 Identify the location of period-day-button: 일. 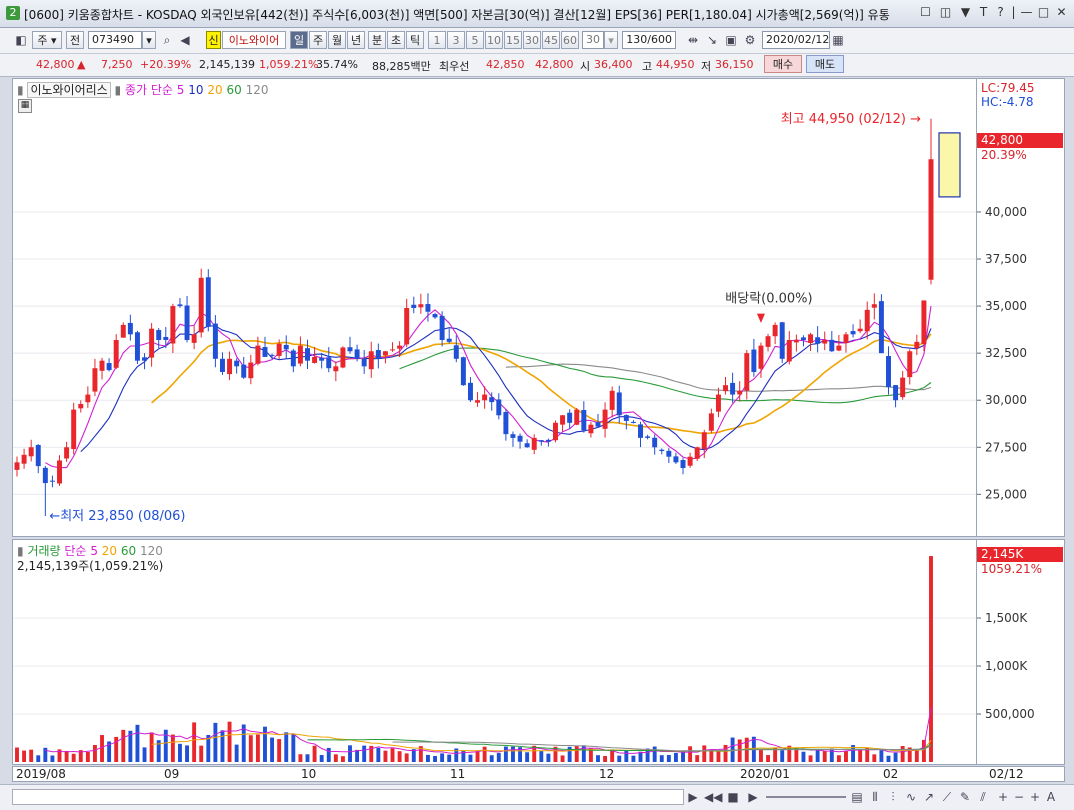
(299, 40).